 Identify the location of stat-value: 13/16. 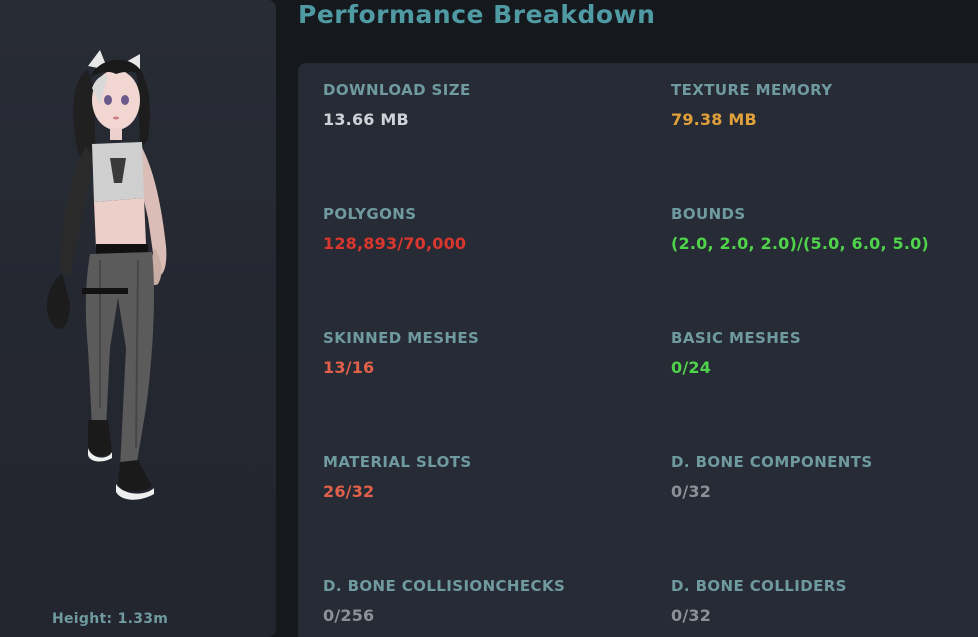
(349, 367).